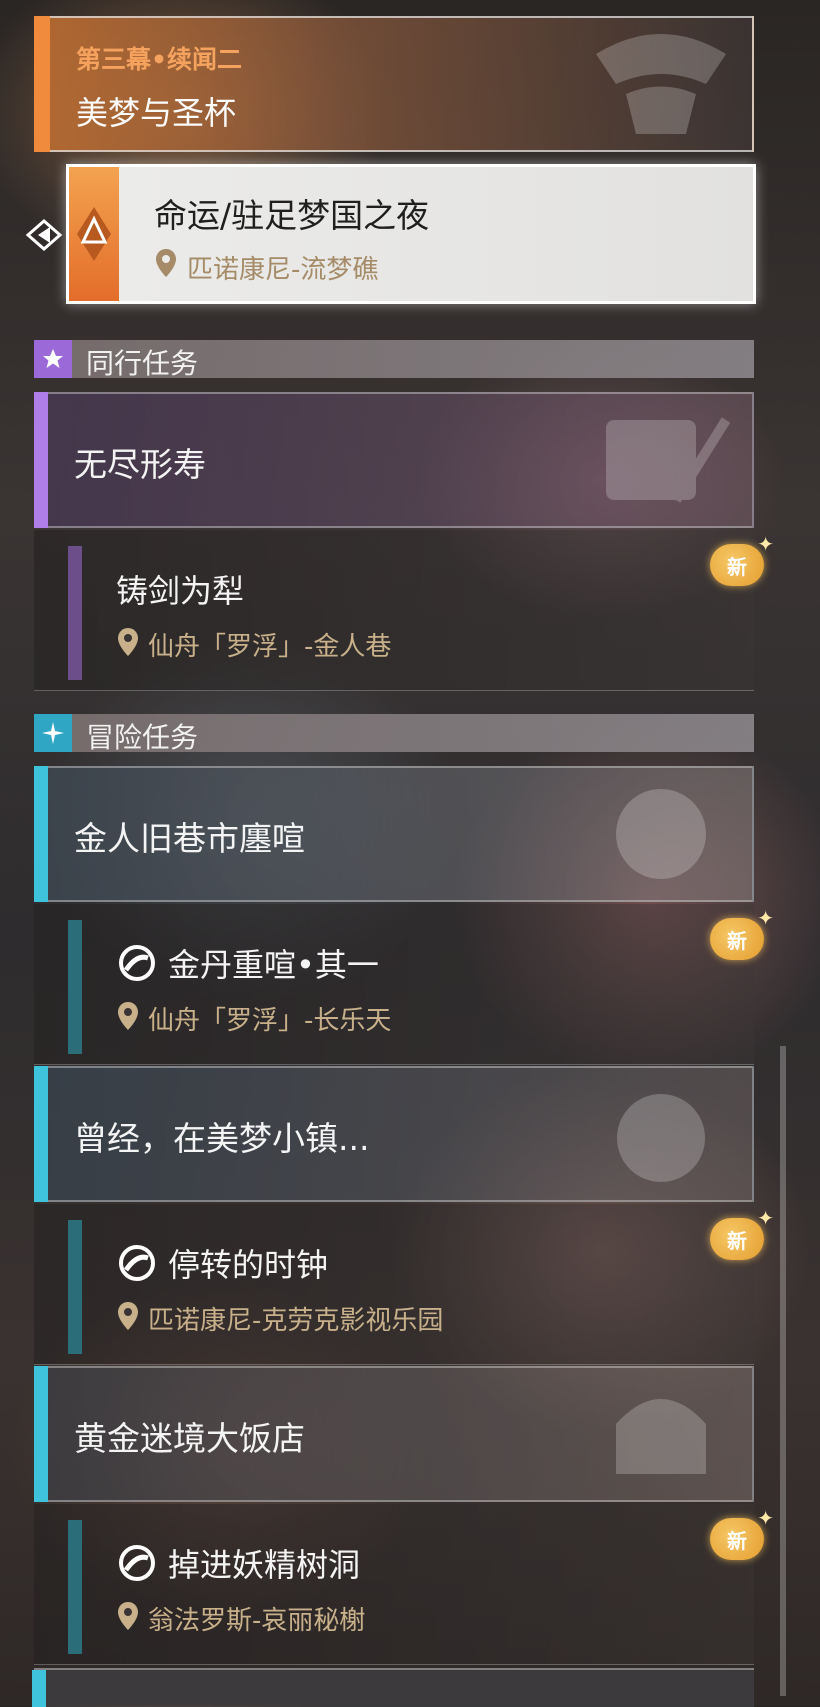 This screenshot has width=820, height=1707. Describe the element at coordinates (156, 113) in the screenshot. I see `main-quest-title: 美梦与圣杯` at that location.